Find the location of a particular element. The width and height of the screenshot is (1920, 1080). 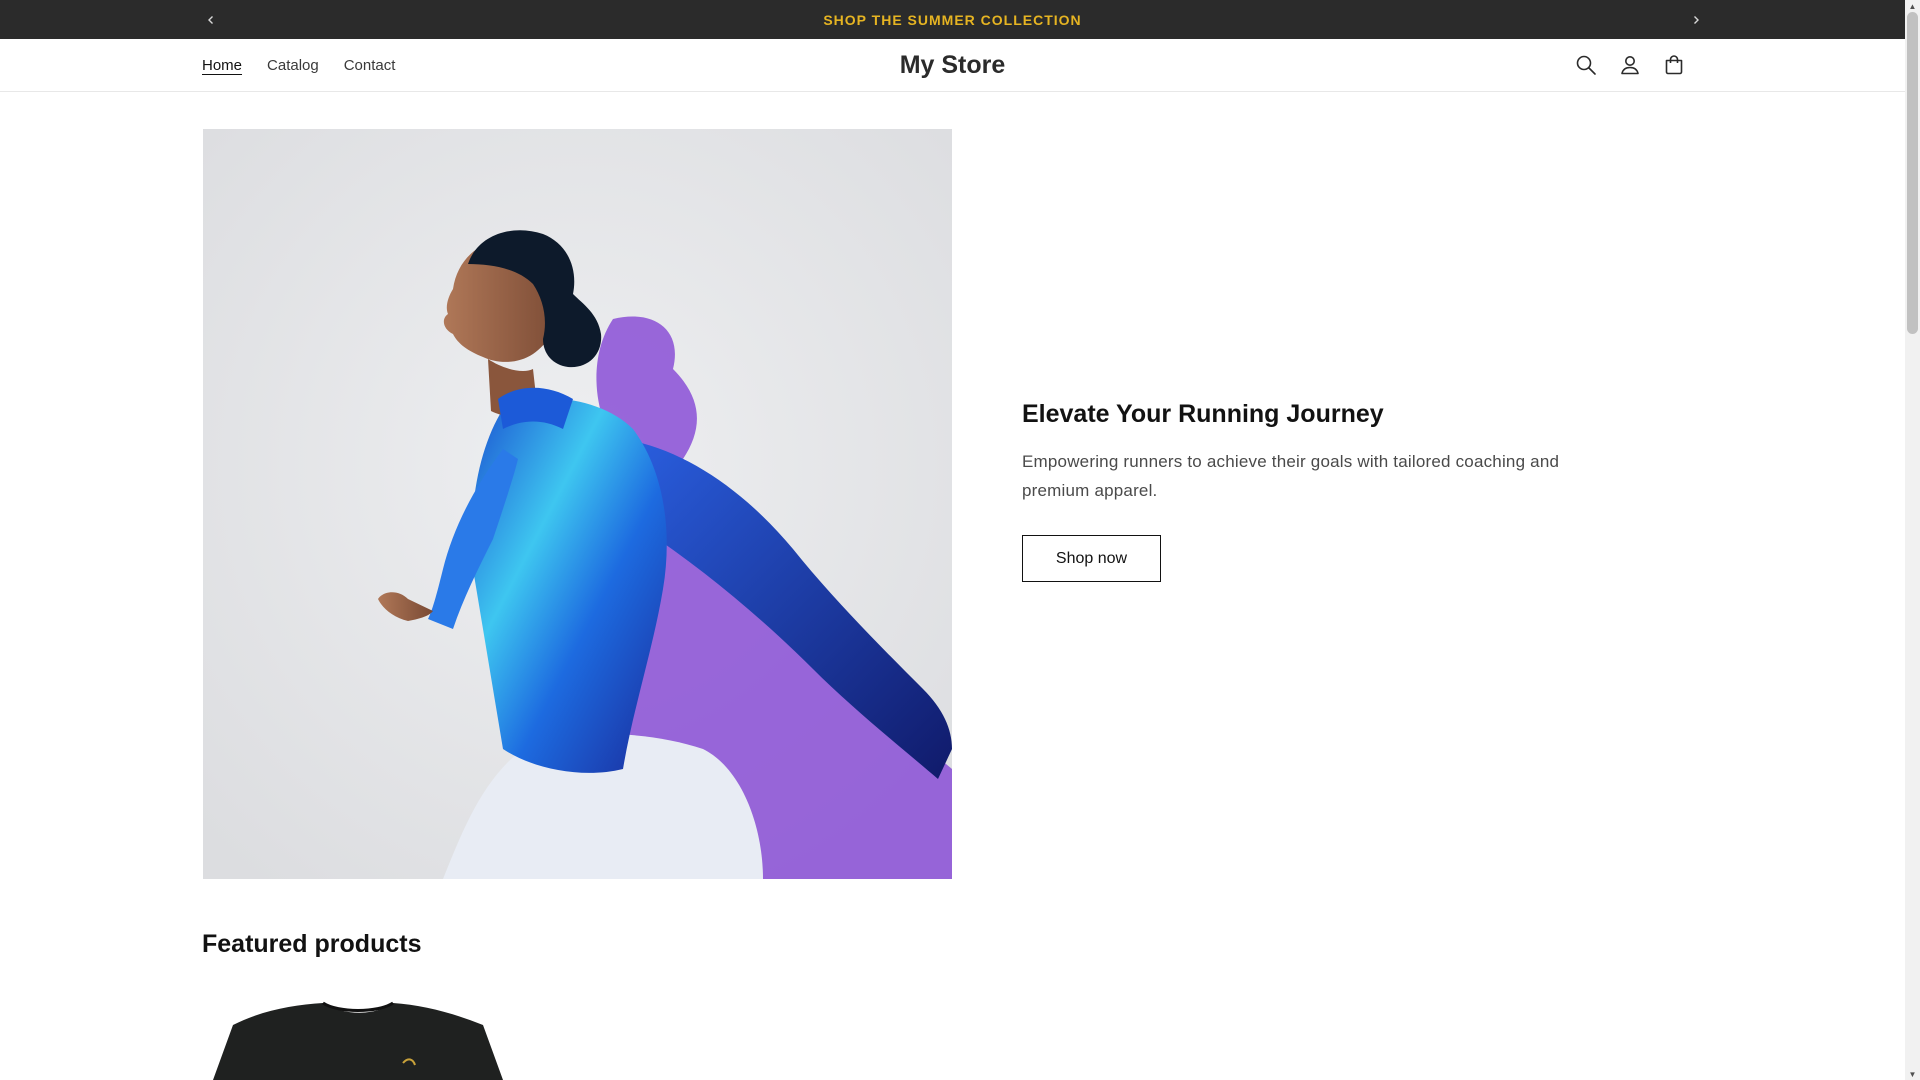

hero-title: Elevate Your Running Journey is located at coordinates (1203, 414).